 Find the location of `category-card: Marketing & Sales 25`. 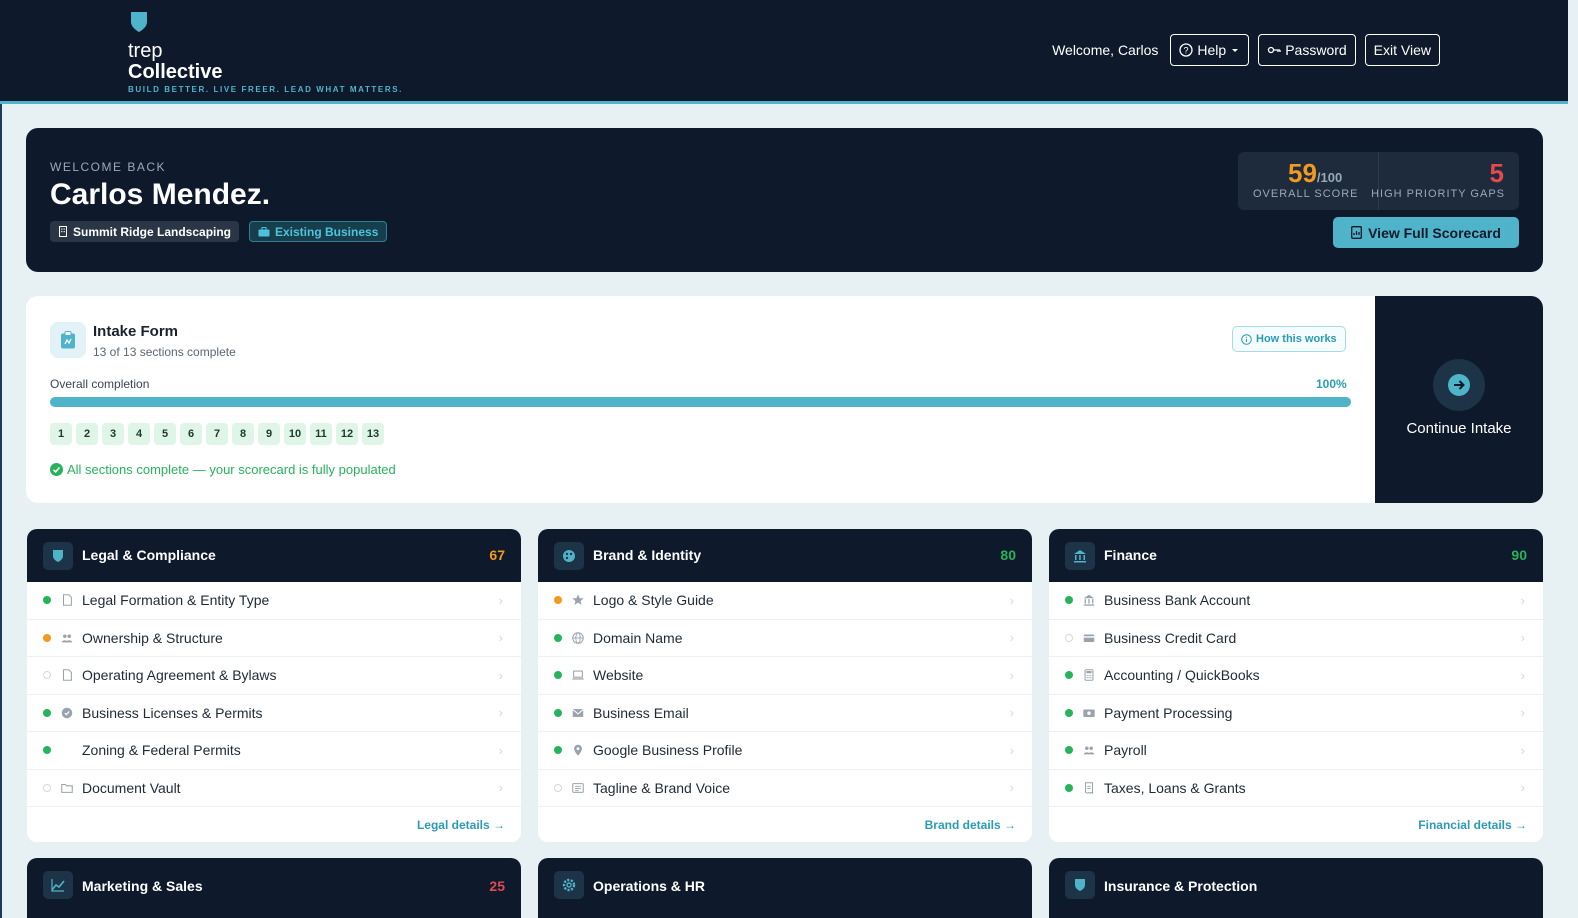

category-card: Marketing & Sales 25 is located at coordinates (274, 888).